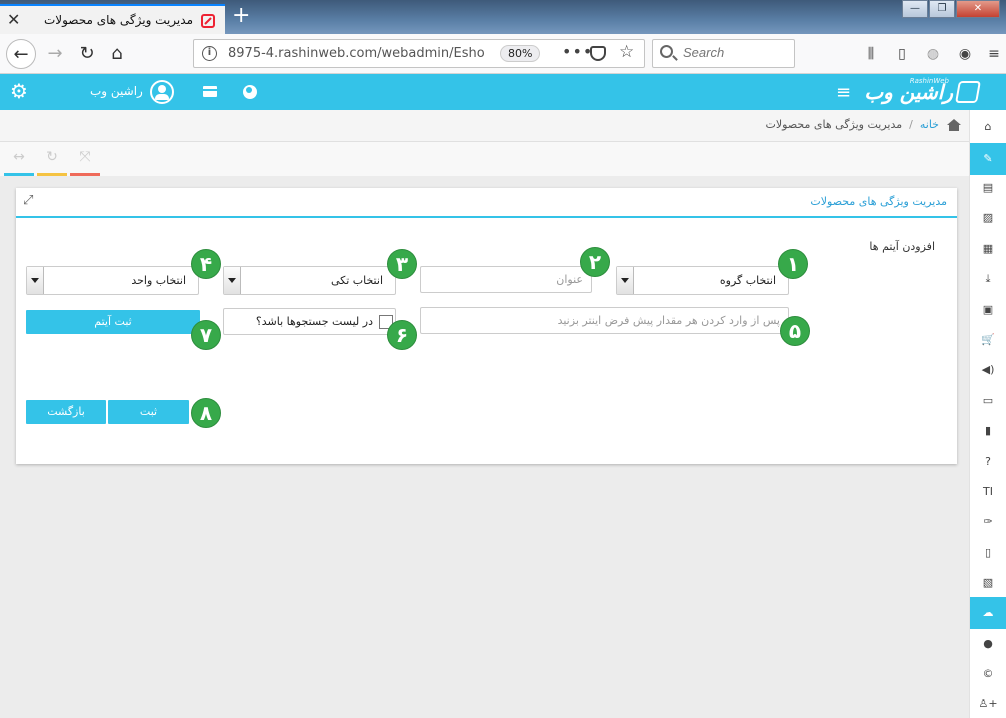 The image size is (1006, 718). Describe the element at coordinates (988, 249) in the screenshot. I see `sidebar-document-icon: ▦` at that location.